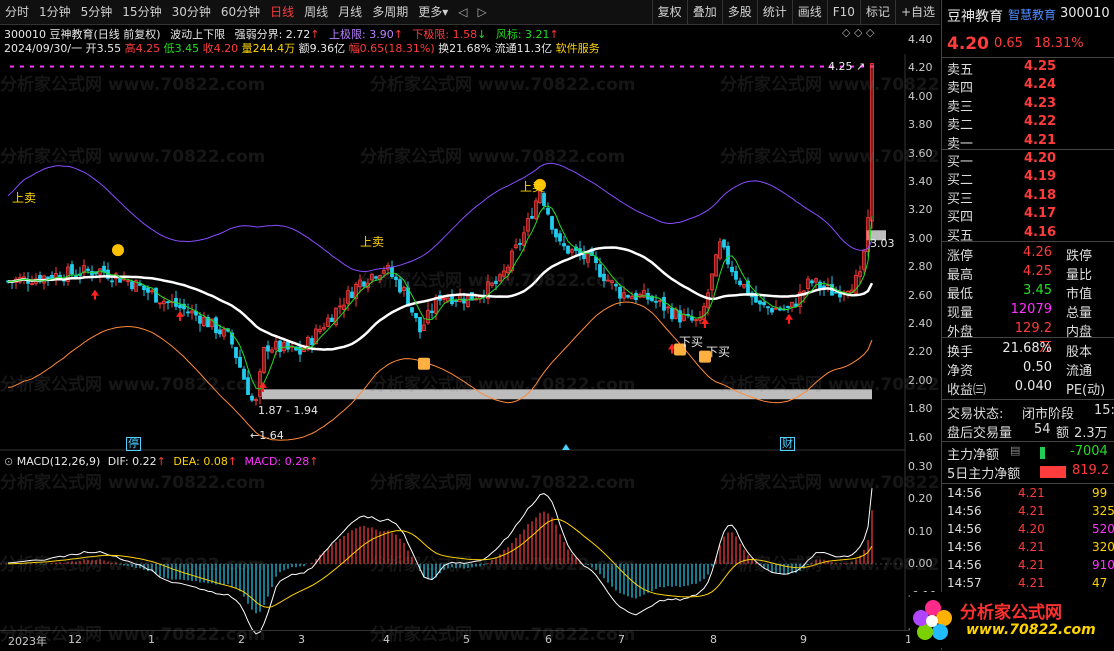 This screenshot has width=1114, height=651. I want to click on tick-volume: 320, so click(1103, 547).